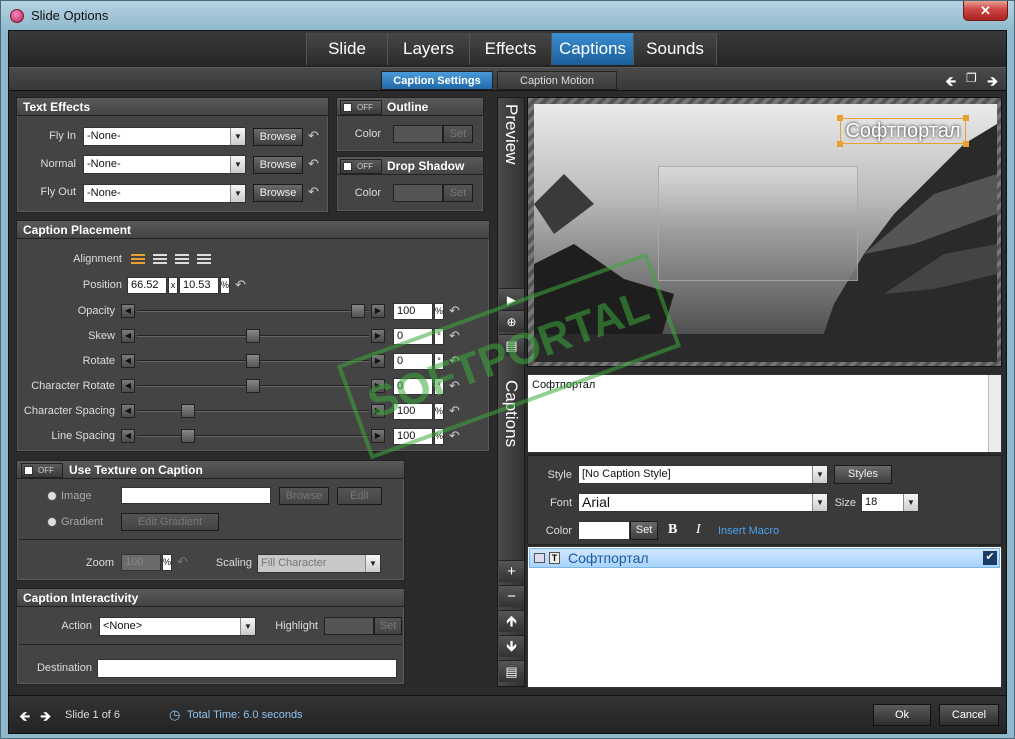 This screenshot has width=1015, height=739. Describe the element at coordinates (511, 671) in the screenshot. I see `edit-caption-icon: ▤` at that location.